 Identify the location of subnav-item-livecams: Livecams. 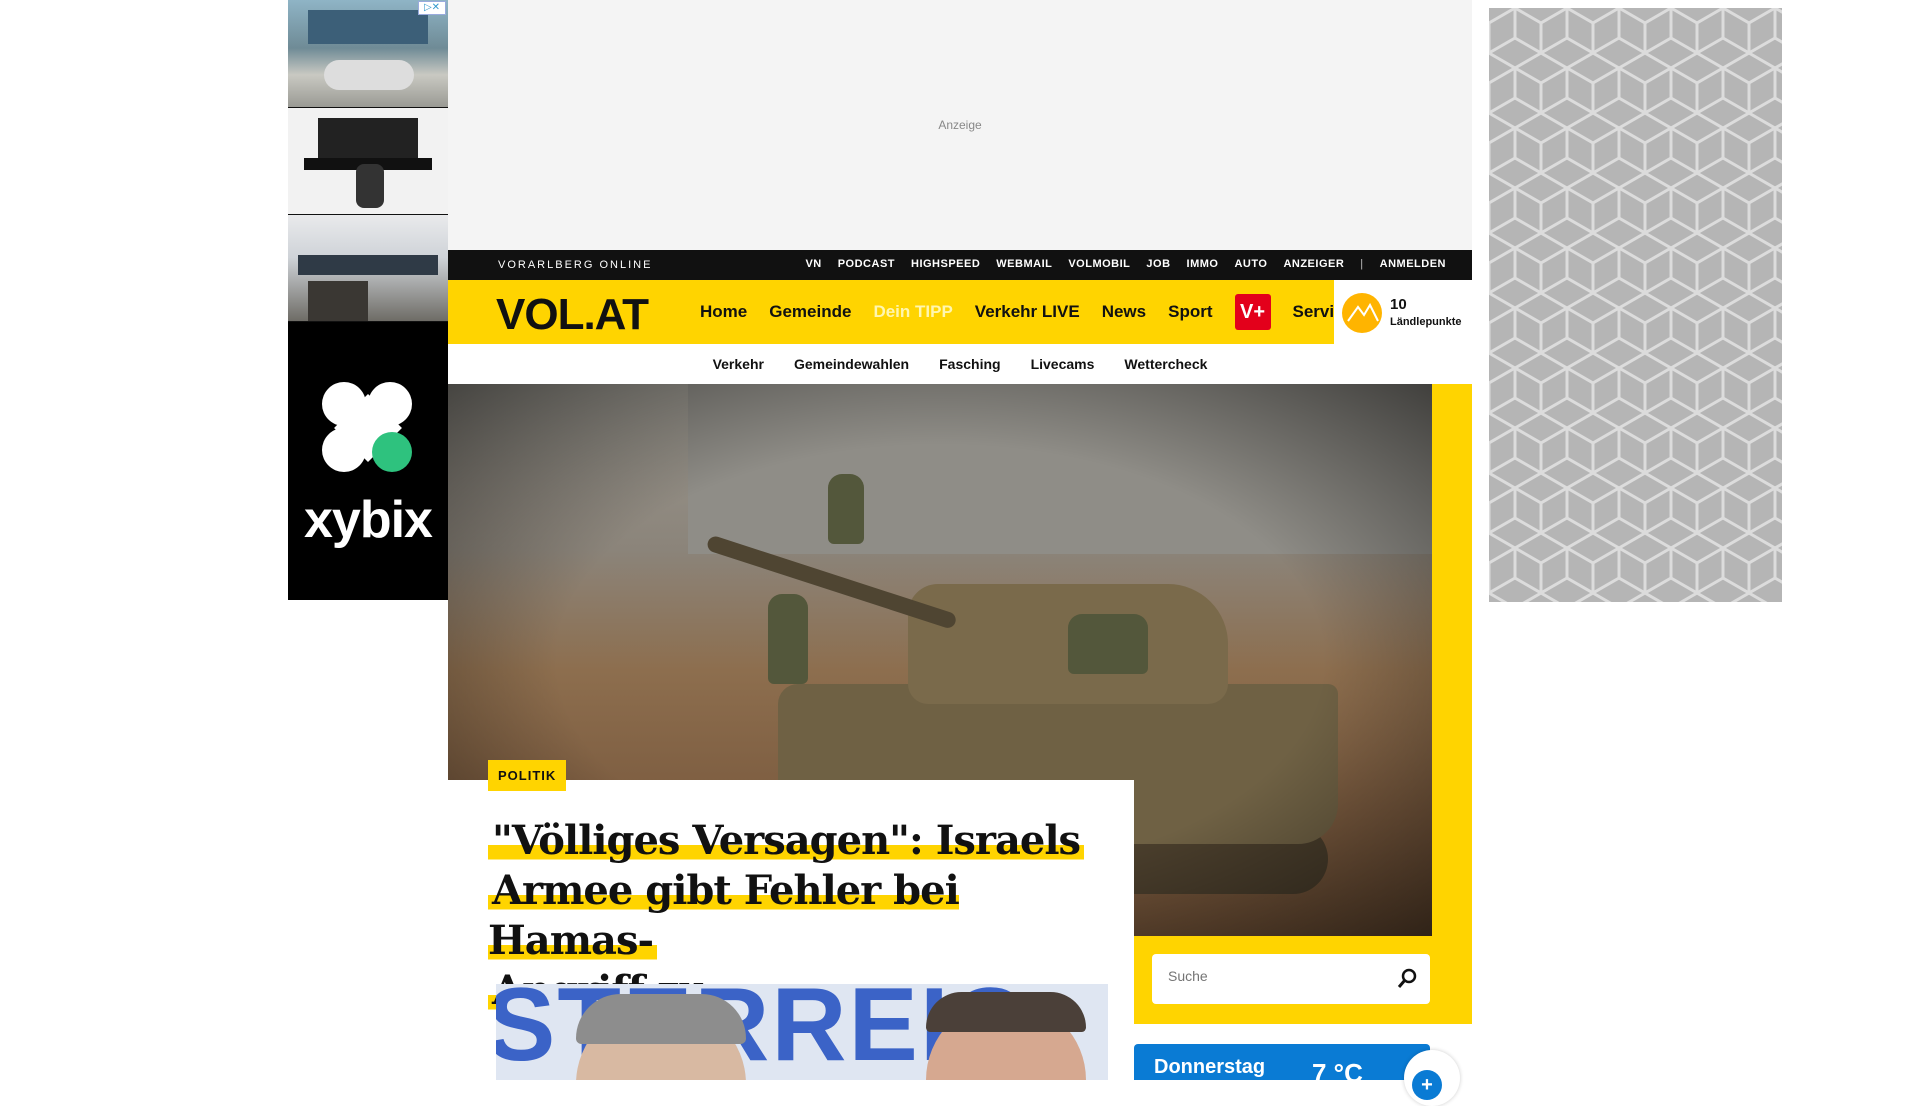
(1063, 364).